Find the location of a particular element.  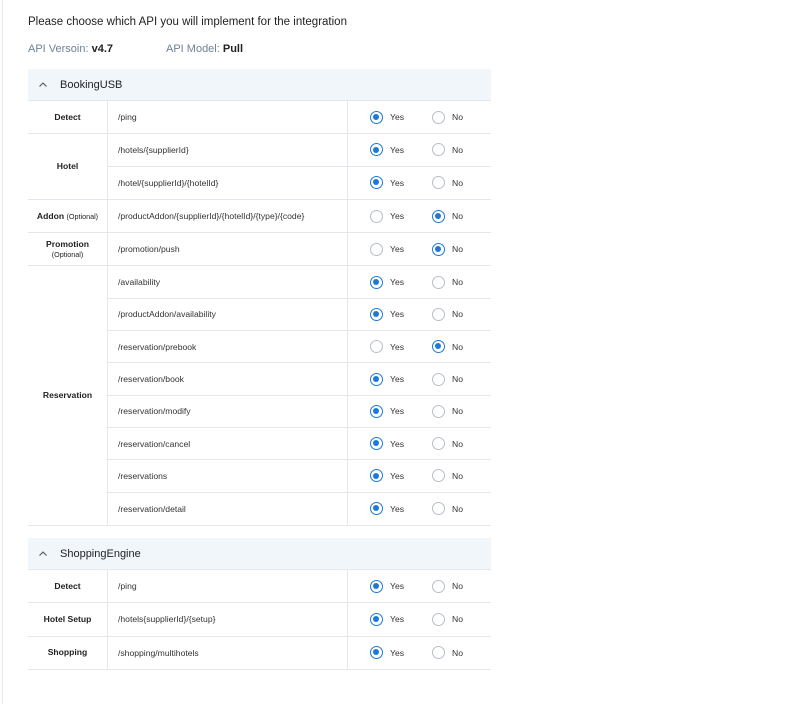

endpoint-path: /hotels{supplierId}/{setup} is located at coordinates (228, 619).